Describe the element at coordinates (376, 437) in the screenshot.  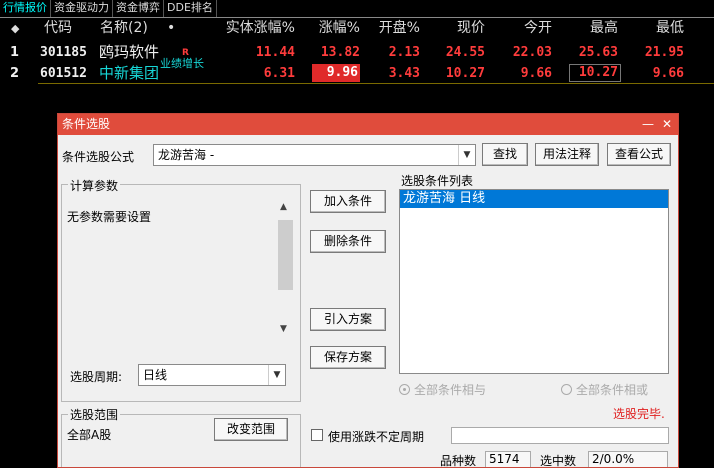
I see `checkbox-label: 使用涨跌不定周期` at that location.